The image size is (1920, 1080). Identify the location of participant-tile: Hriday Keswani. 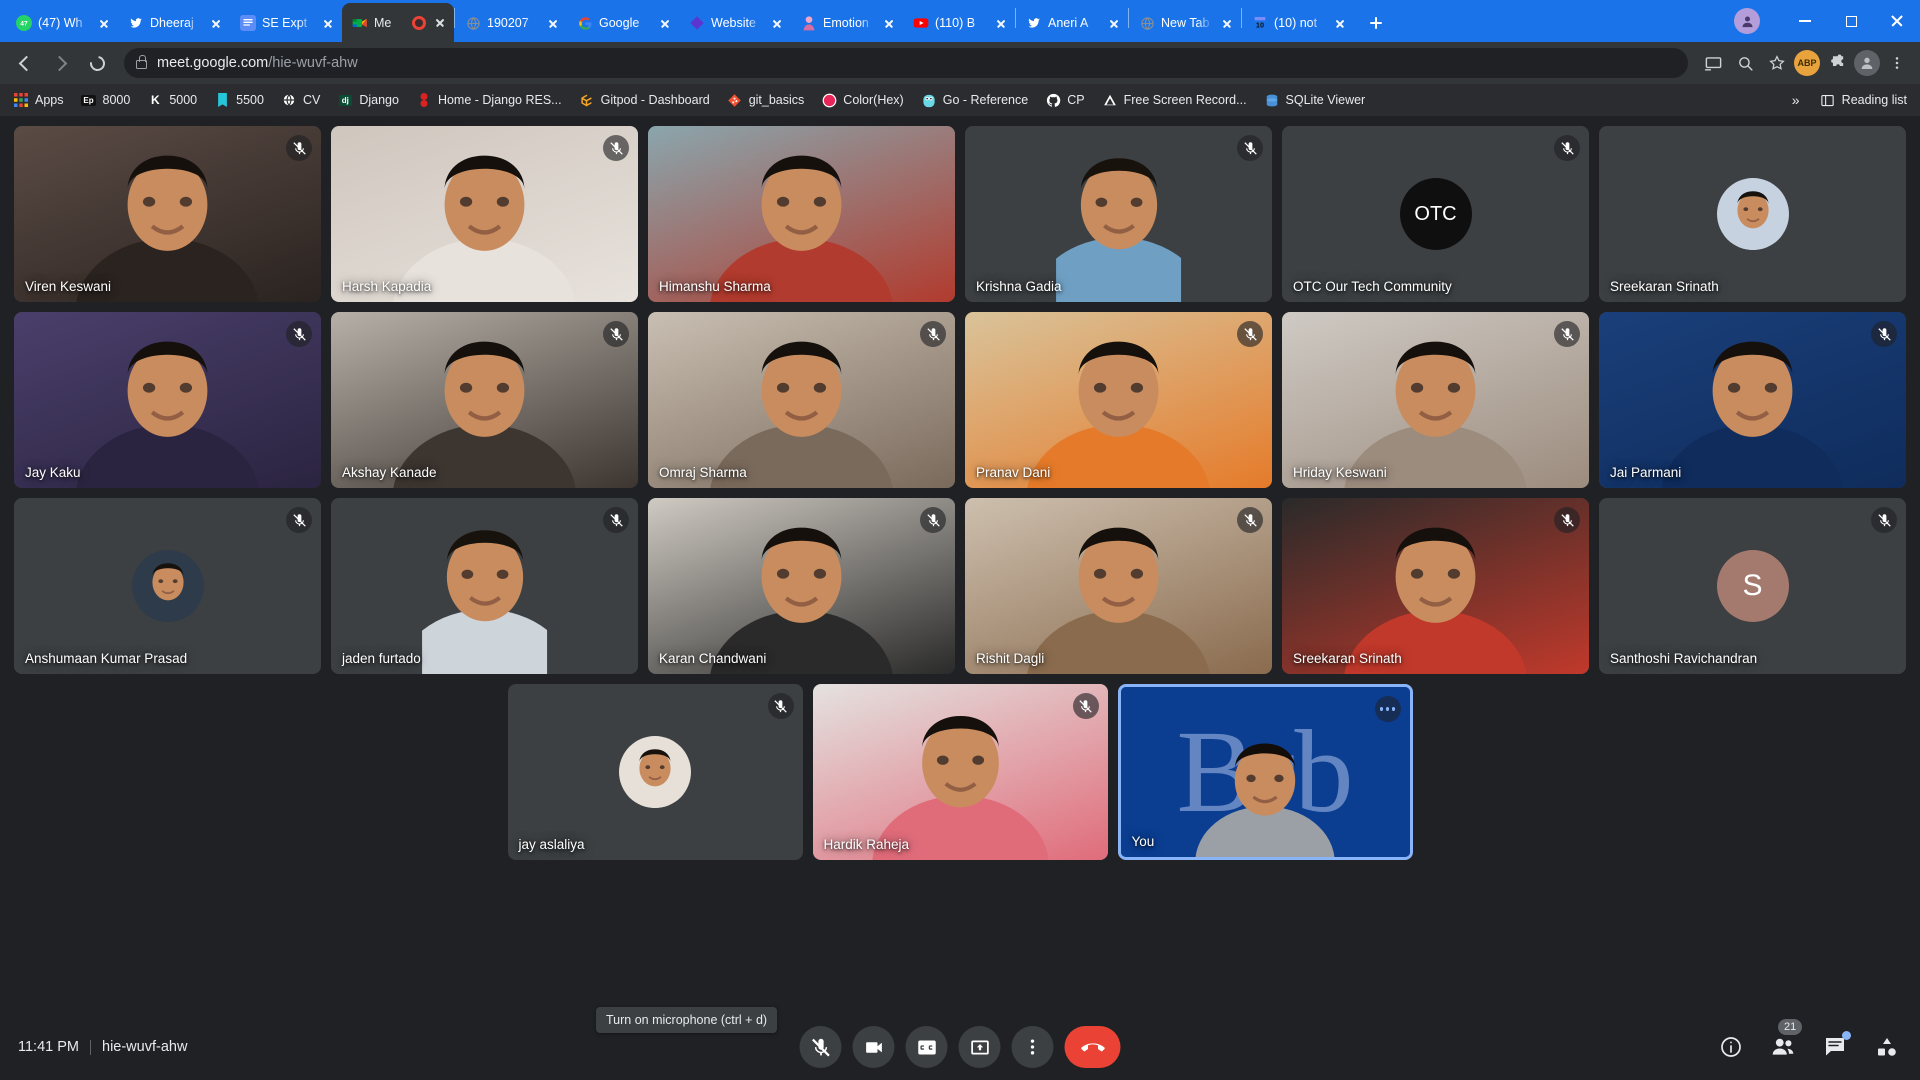
(1435, 400).